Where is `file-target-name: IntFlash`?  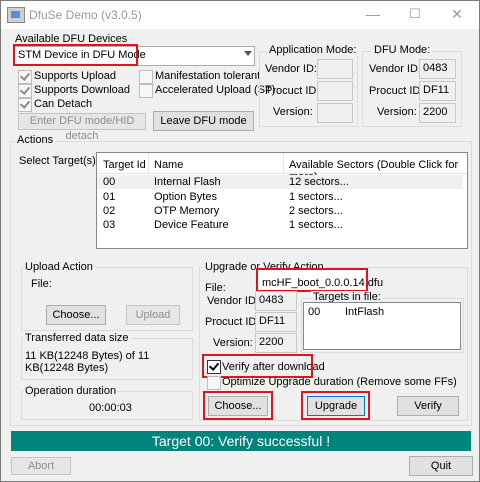 file-target-name: IntFlash is located at coordinates (365, 312).